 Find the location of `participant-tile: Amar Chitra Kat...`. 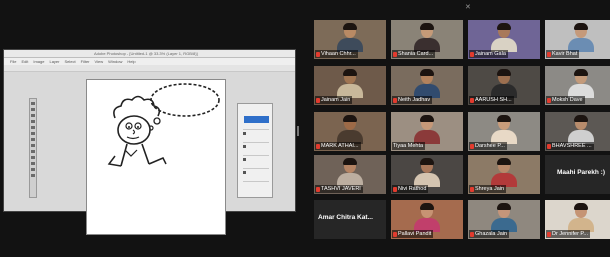

participant-tile: Amar Chitra Kat... is located at coordinates (350, 219).